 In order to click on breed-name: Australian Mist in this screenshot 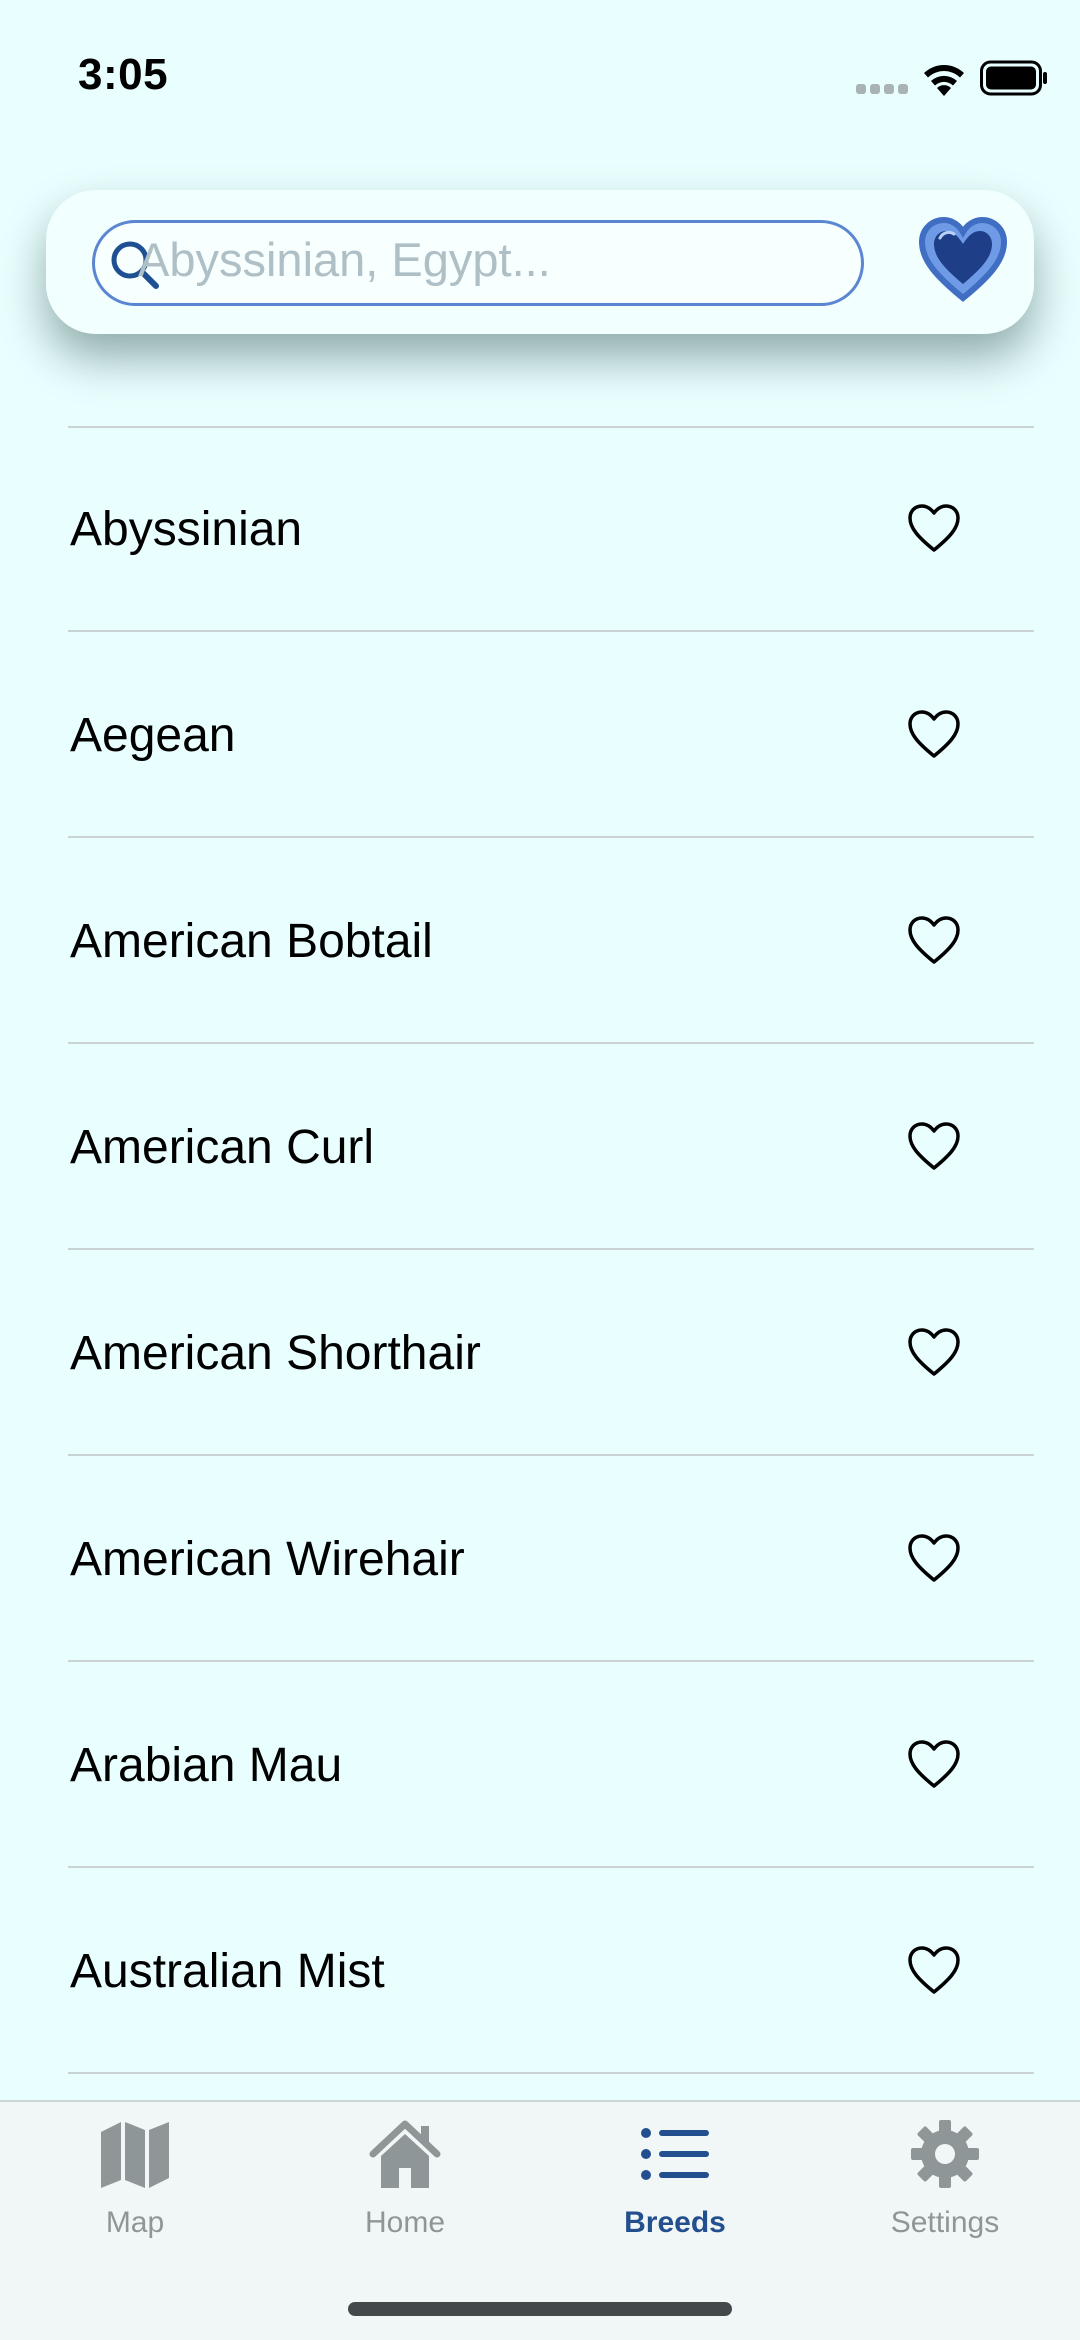, I will do `click(227, 1971)`.